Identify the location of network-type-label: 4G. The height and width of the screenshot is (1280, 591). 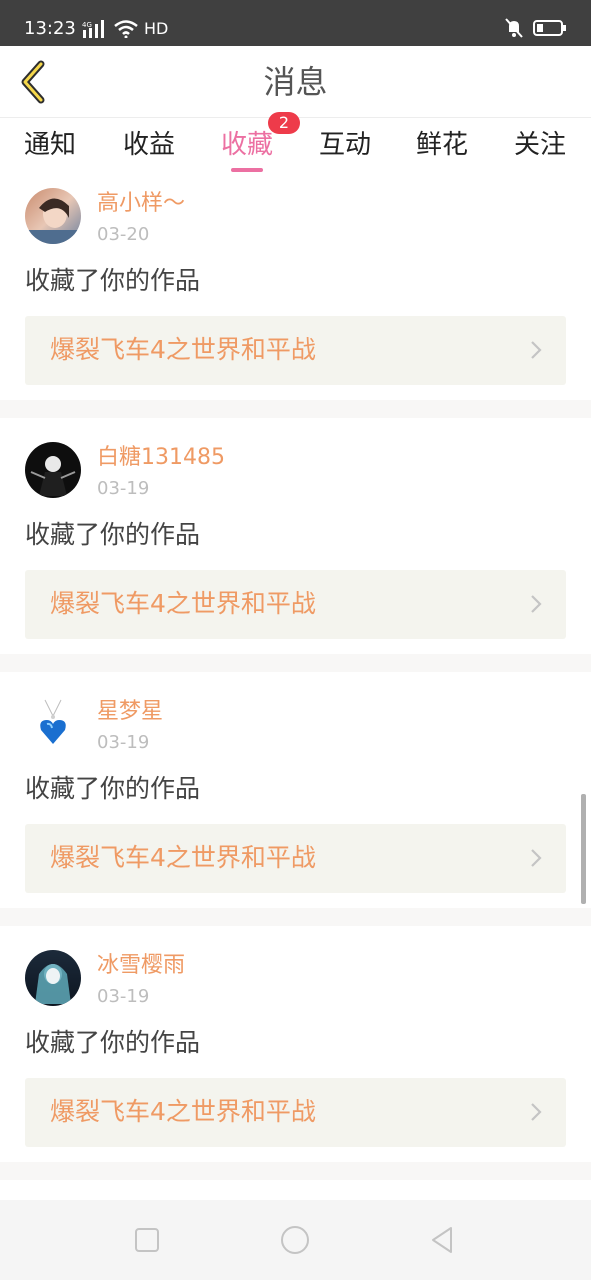
(87, 25).